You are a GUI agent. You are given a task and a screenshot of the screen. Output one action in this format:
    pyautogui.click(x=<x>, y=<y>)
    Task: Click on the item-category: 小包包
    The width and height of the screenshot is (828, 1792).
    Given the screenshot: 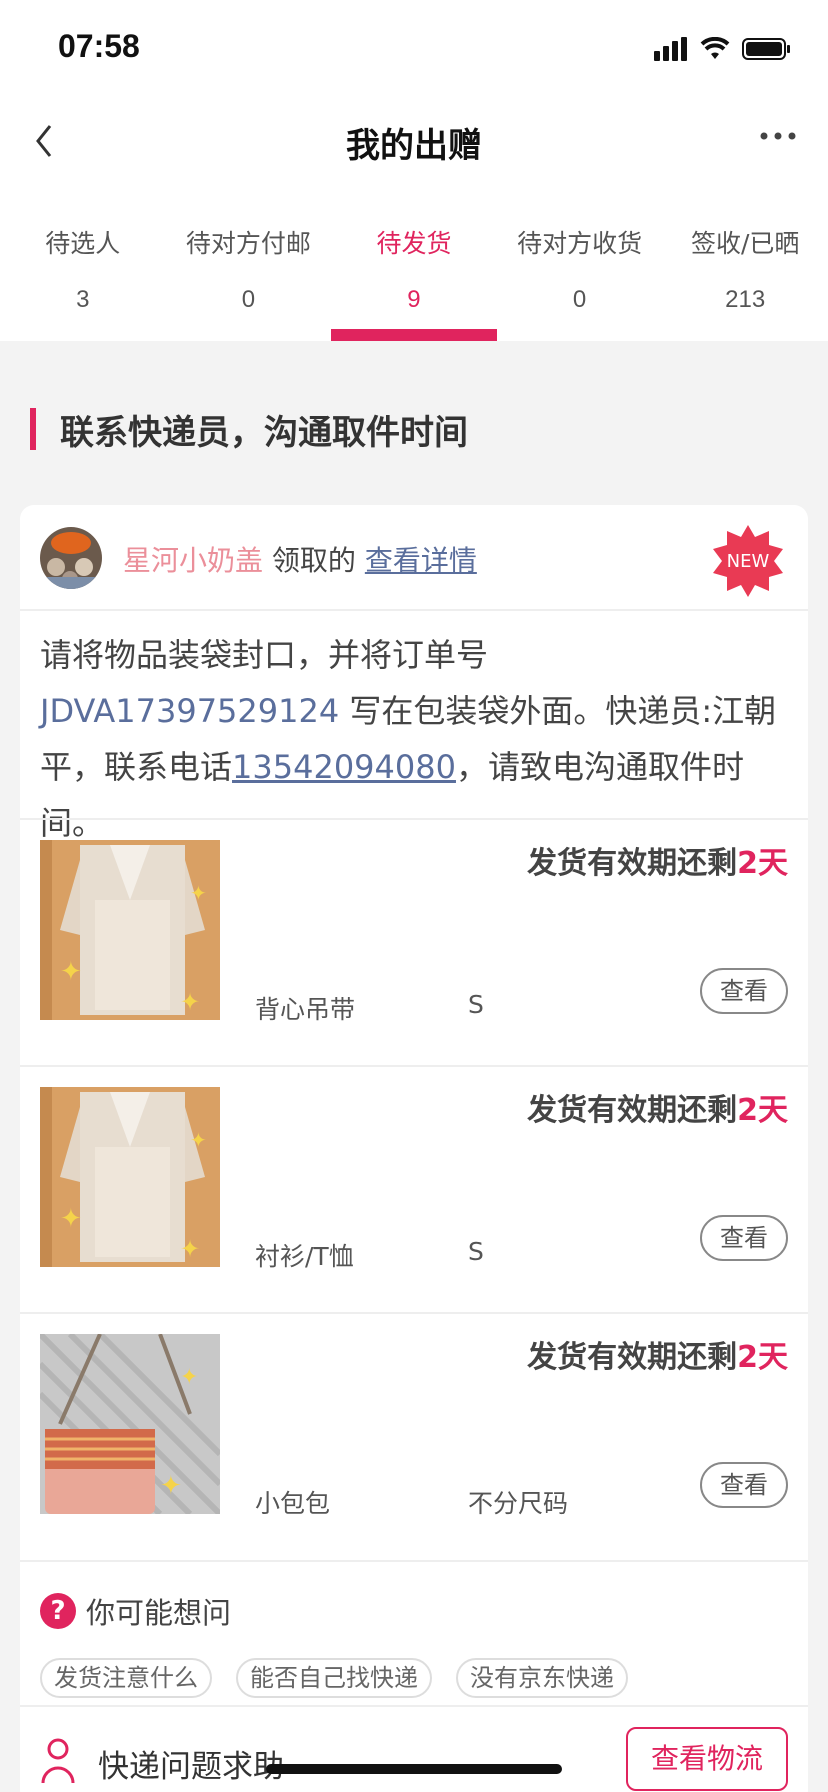 What is the action you would take?
    pyautogui.click(x=293, y=1503)
    